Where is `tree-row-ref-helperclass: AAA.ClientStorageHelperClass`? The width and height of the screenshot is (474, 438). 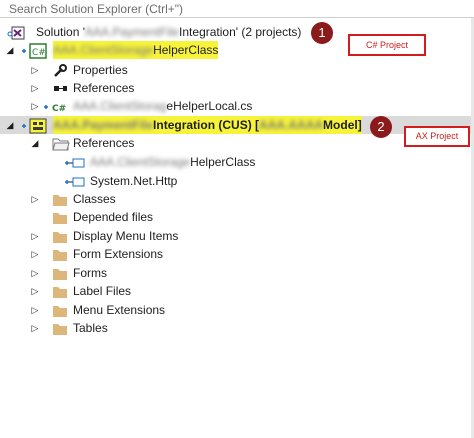 tree-row-ref-helperclass: AAA.ClientStorageHelperClass is located at coordinates (237, 162).